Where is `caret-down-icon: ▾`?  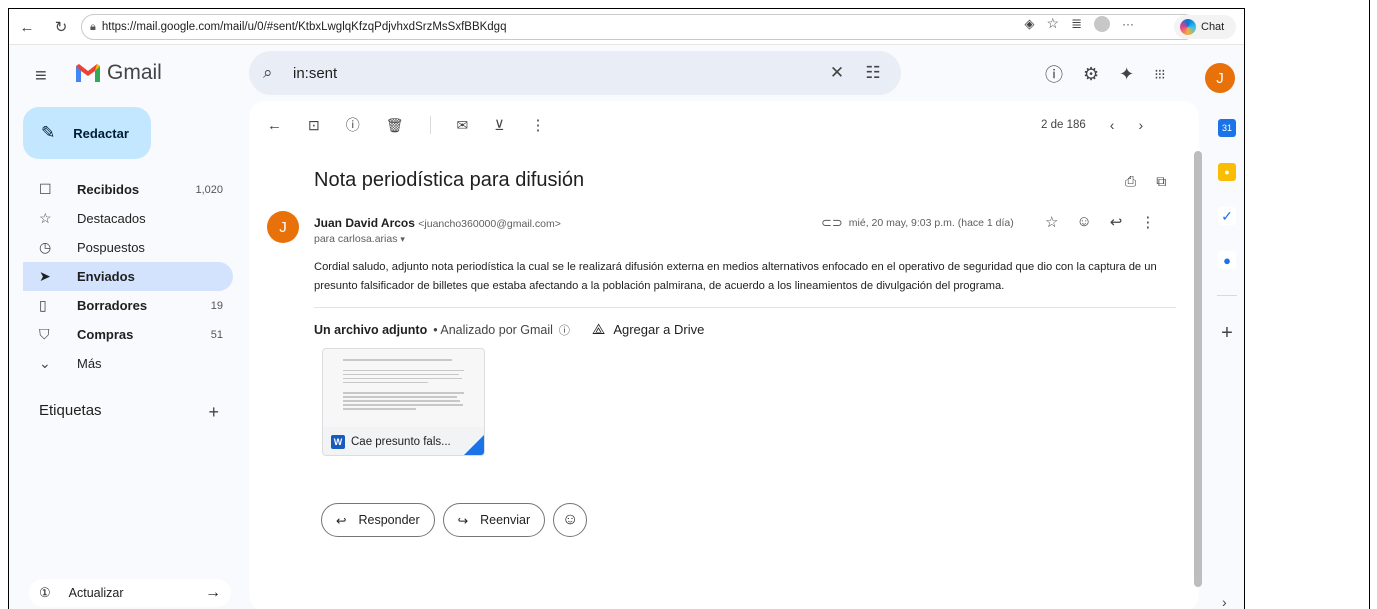 caret-down-icon: ▾ is located at coordinates (402, 239).